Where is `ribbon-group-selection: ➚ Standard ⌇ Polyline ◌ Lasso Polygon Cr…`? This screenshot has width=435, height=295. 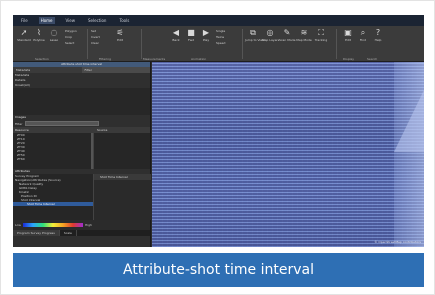
ribbon-group-selection: ➚ Standard ⌇ Polyline ◌ Lasso Polygon Cr… is located at coordinates (50, 44).